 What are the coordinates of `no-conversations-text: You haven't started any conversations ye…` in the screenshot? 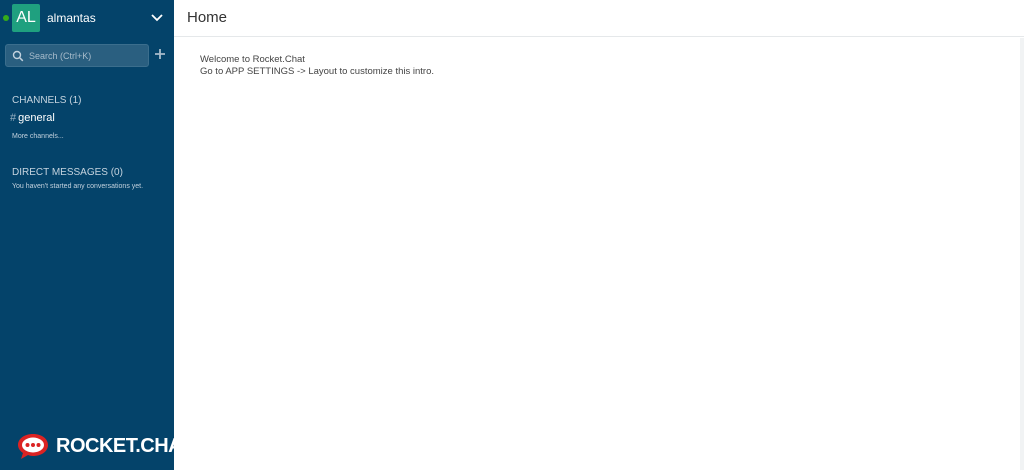 It's located at (78, 186).